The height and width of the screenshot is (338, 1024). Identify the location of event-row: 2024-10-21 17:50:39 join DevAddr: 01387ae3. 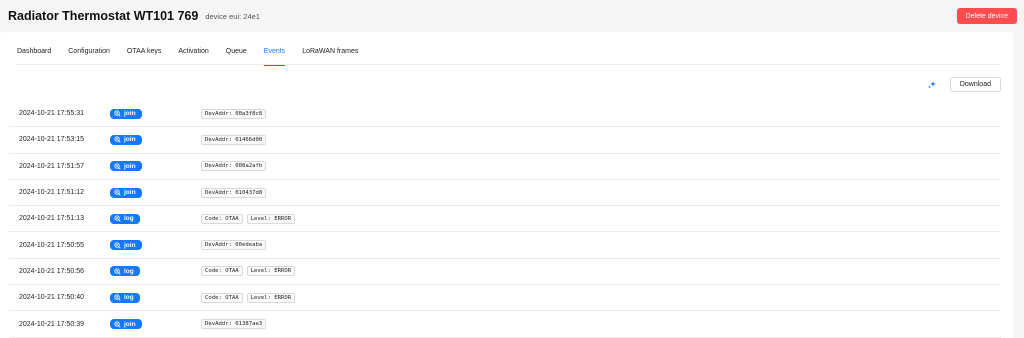
(505, 324).